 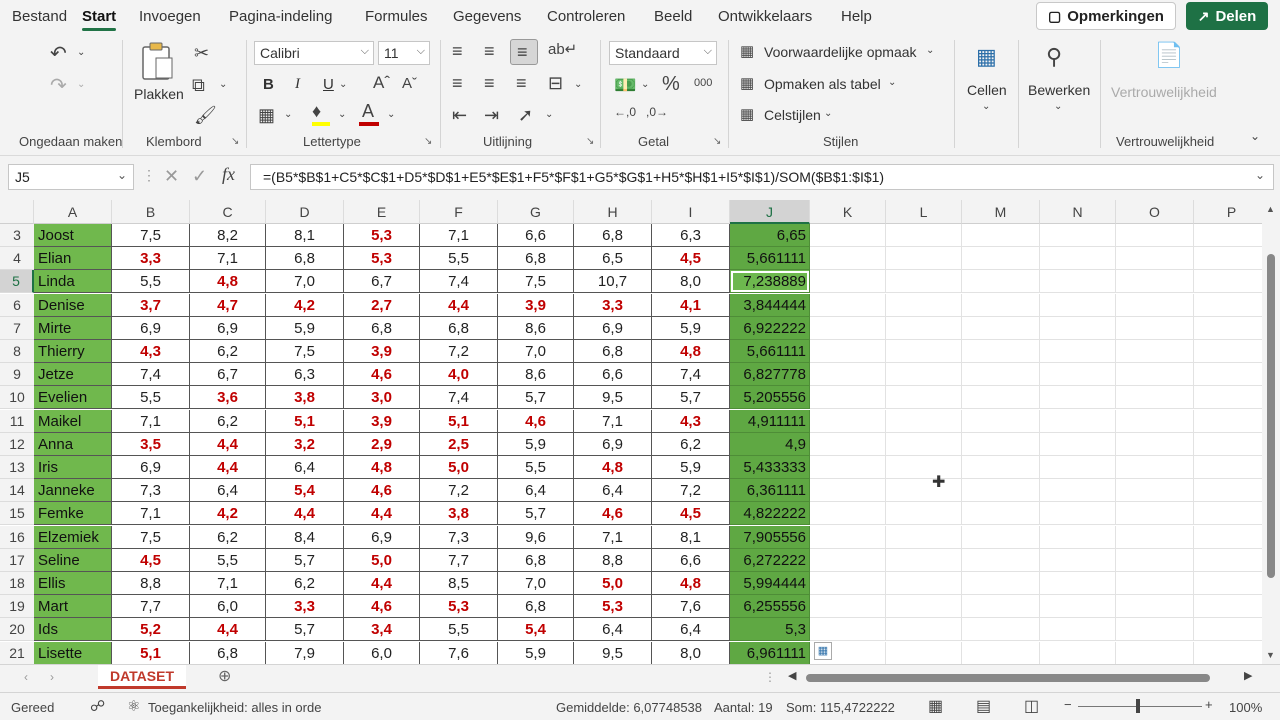 I want to click on add-sheet-icon: ⊕, so click(x=224, y=677).